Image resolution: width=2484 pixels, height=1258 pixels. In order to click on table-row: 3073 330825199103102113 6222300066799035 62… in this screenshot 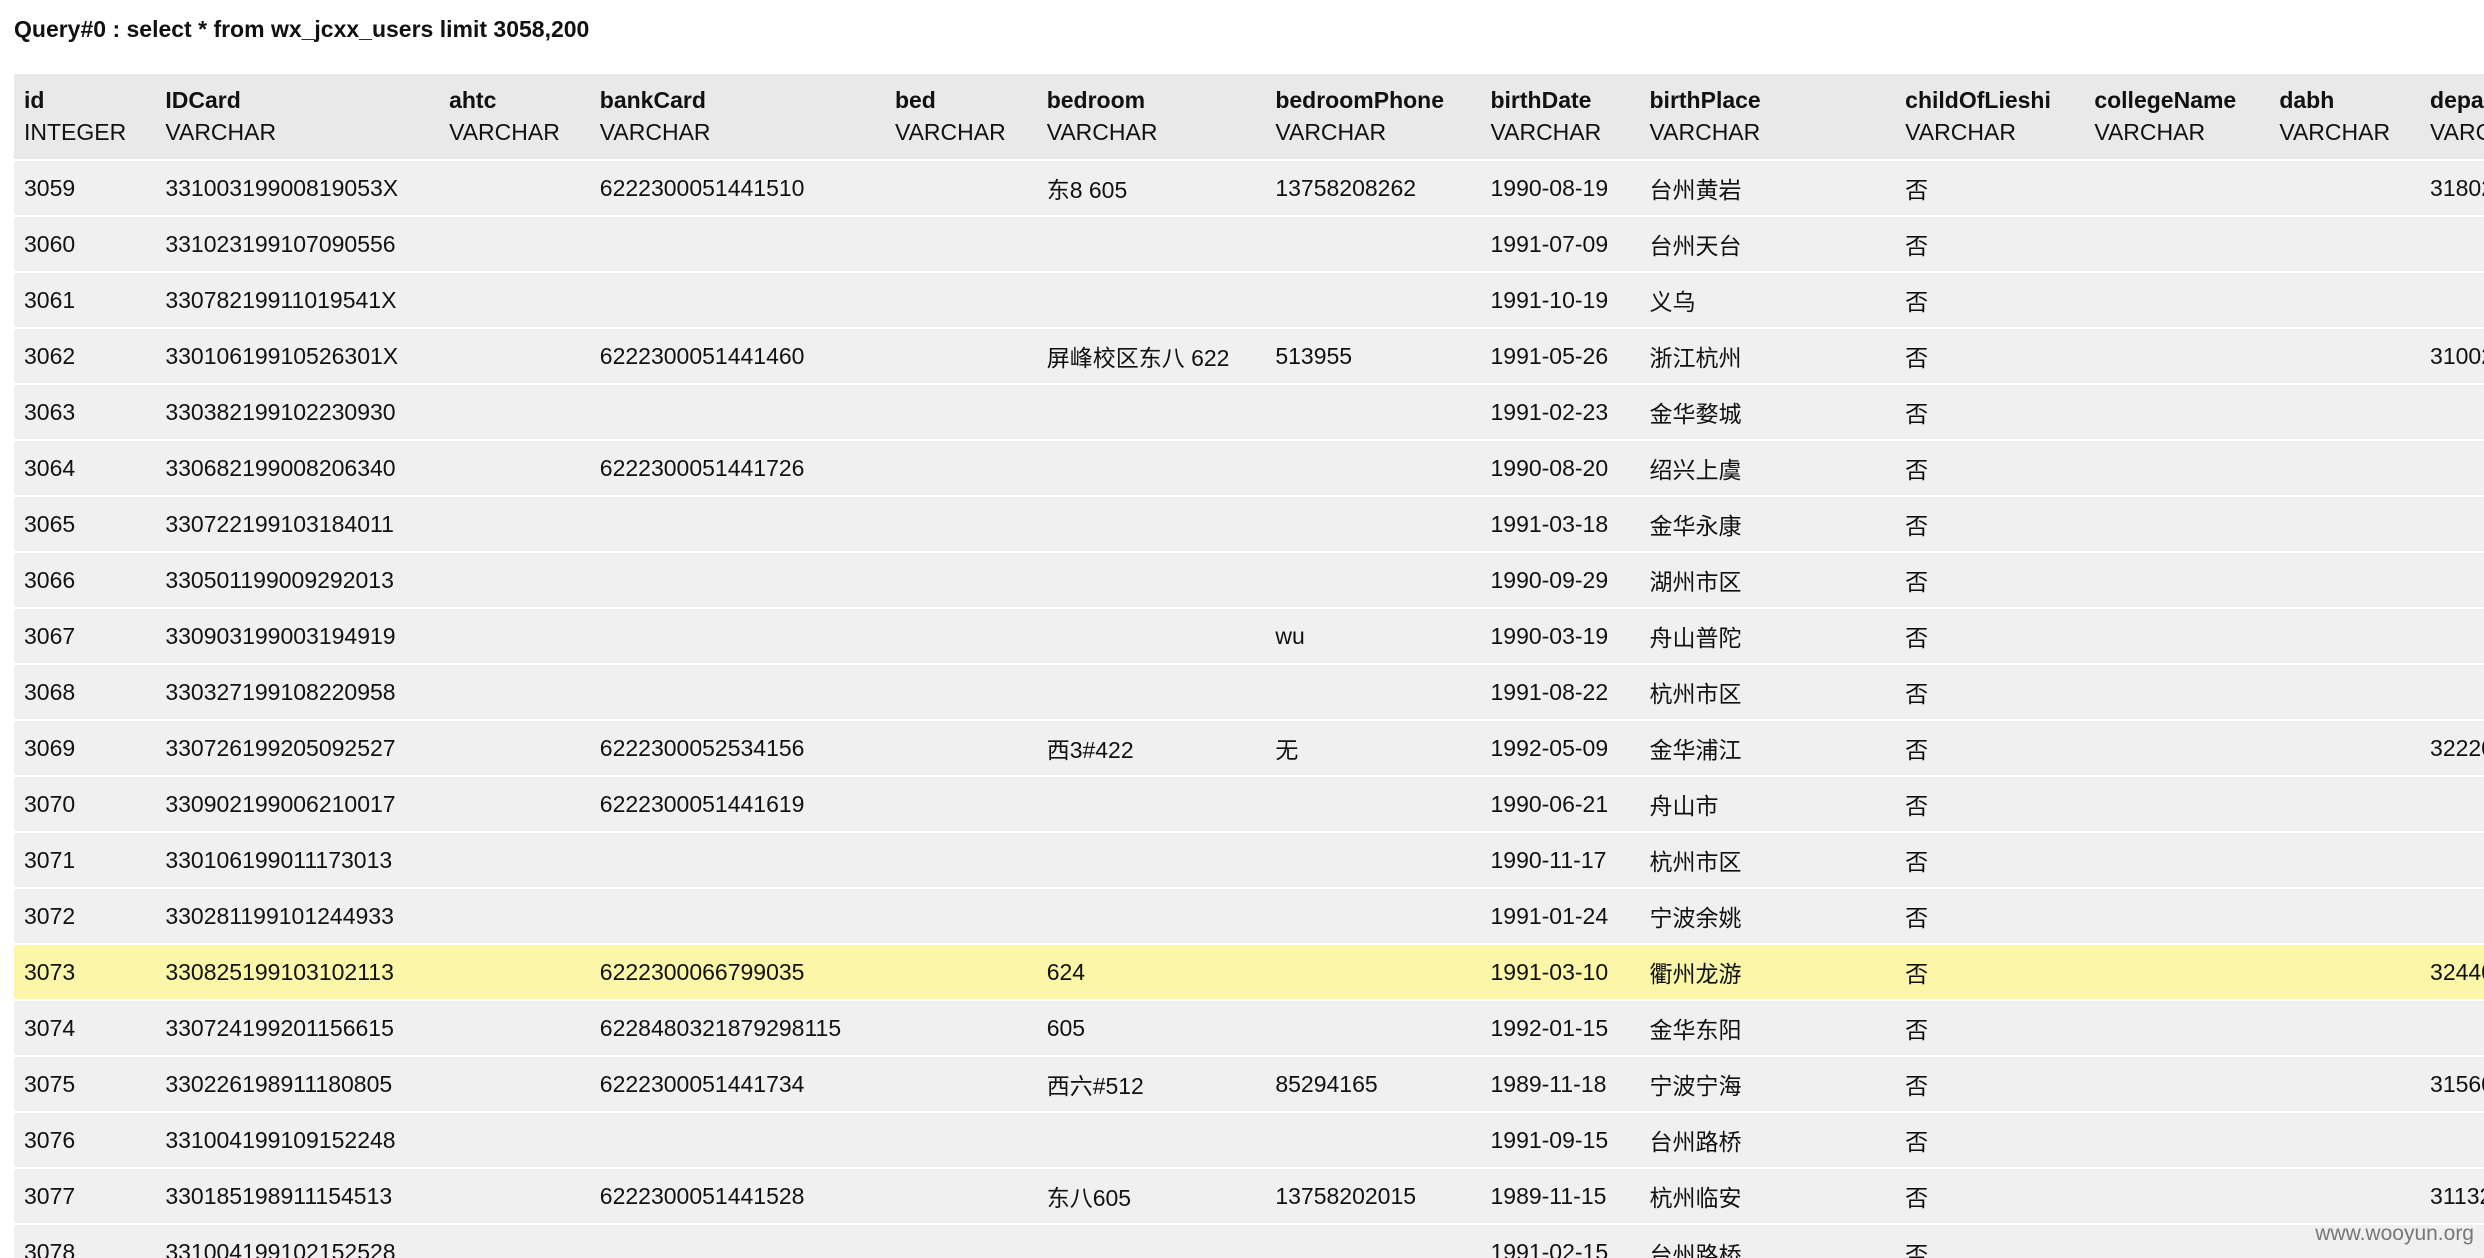, I will do `click(1249, 972)`.